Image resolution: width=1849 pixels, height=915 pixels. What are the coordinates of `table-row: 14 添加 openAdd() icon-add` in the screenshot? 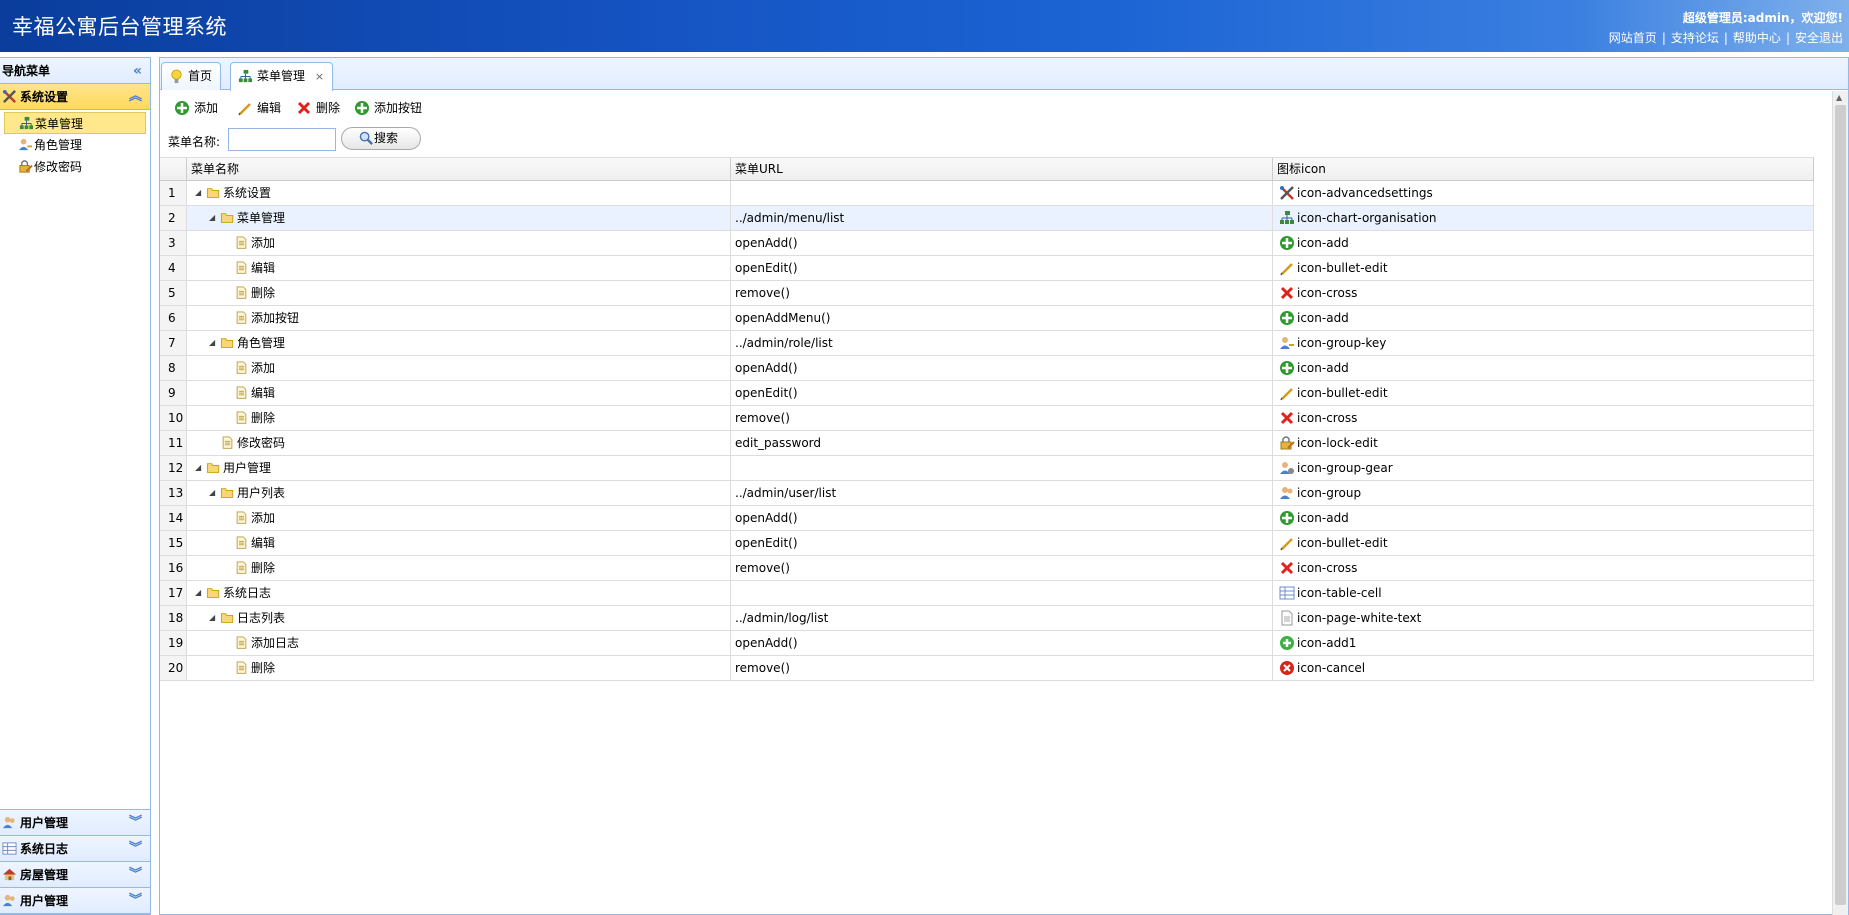 It's located at (987, 518).